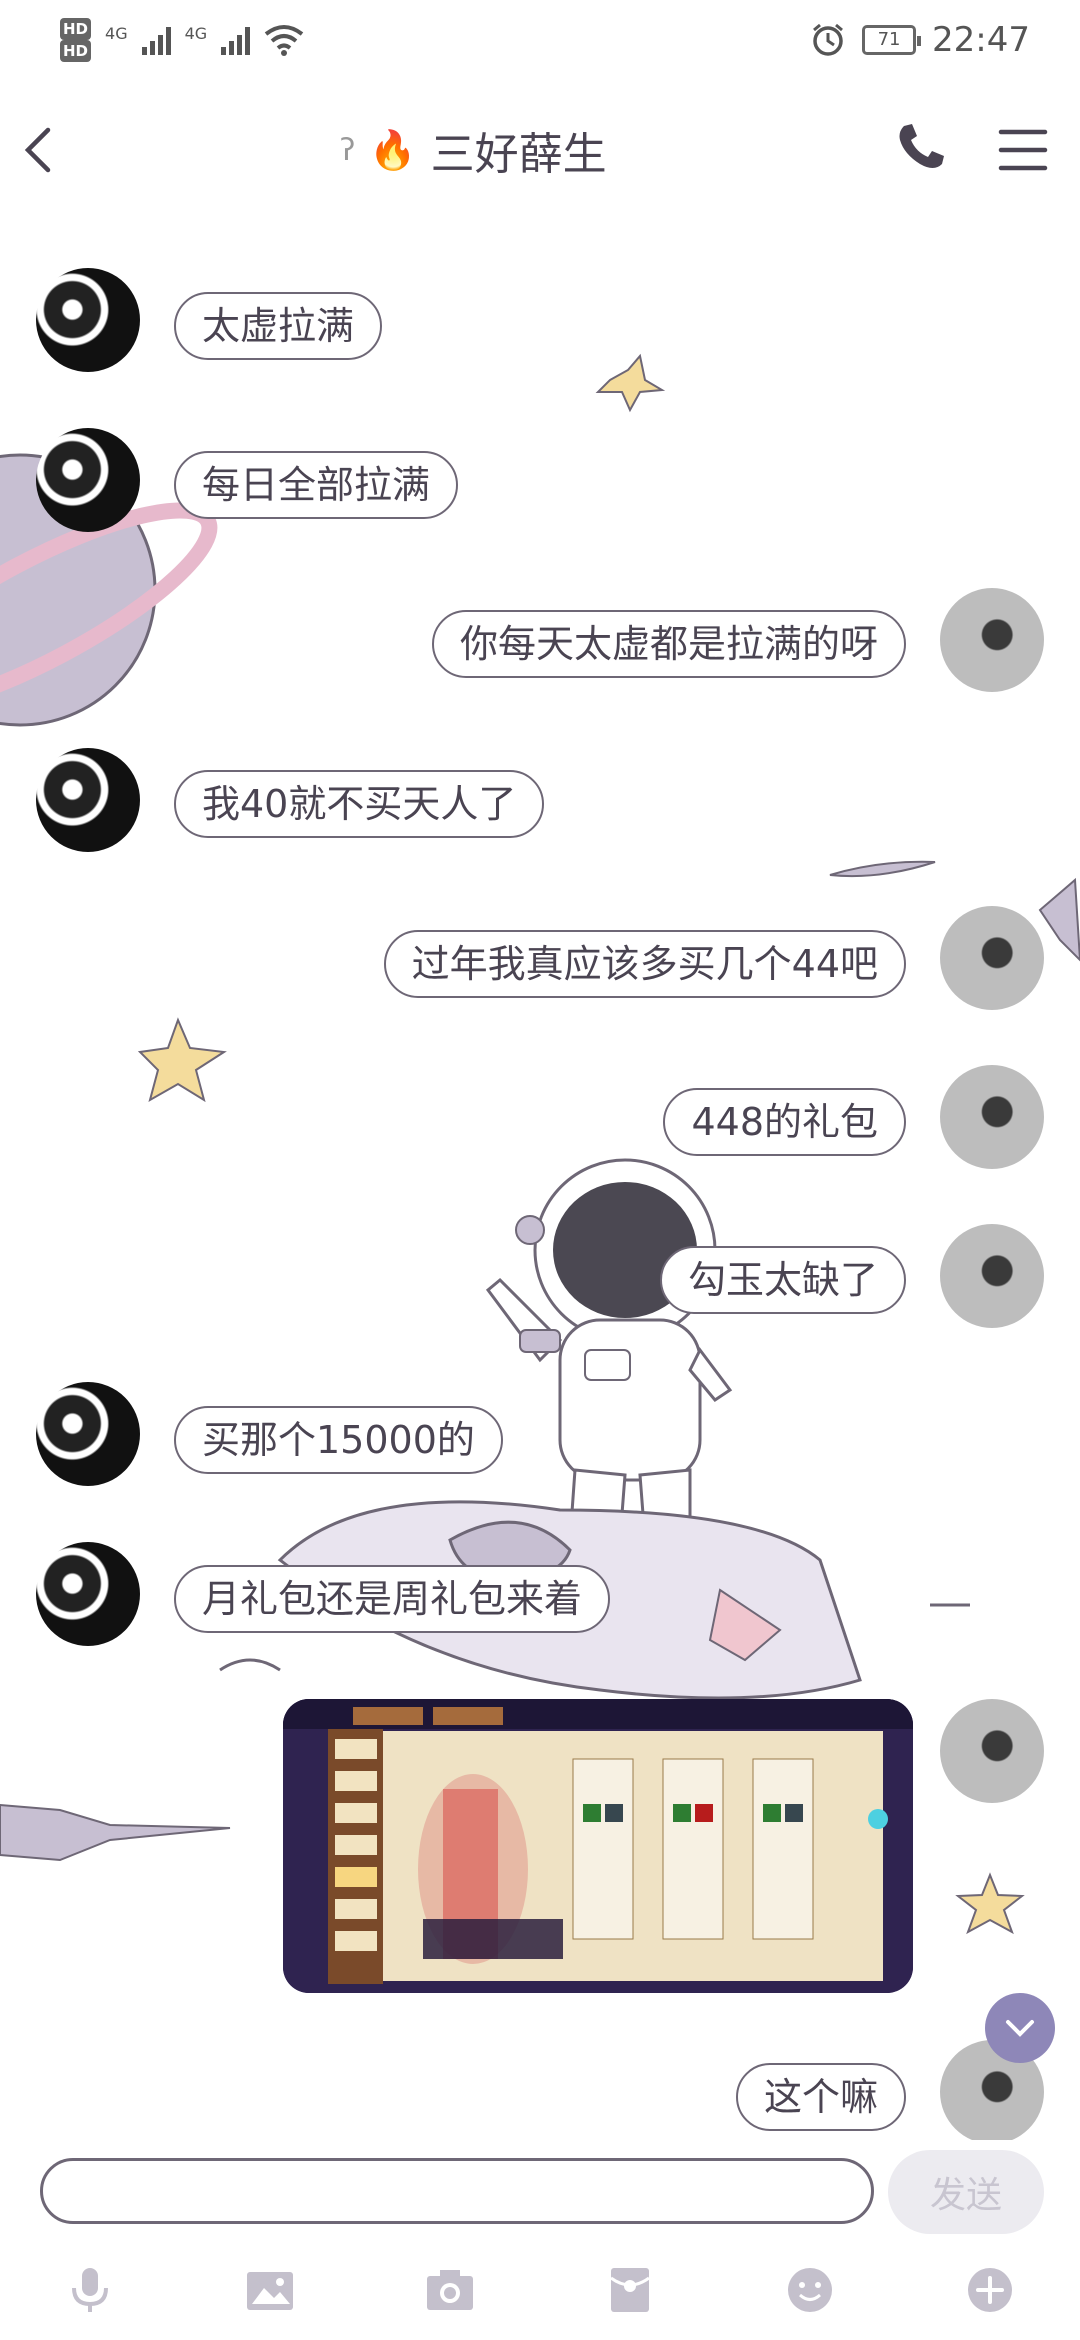 The image size is (1080, 2340). I want to click on back-button, so click(40, 150).